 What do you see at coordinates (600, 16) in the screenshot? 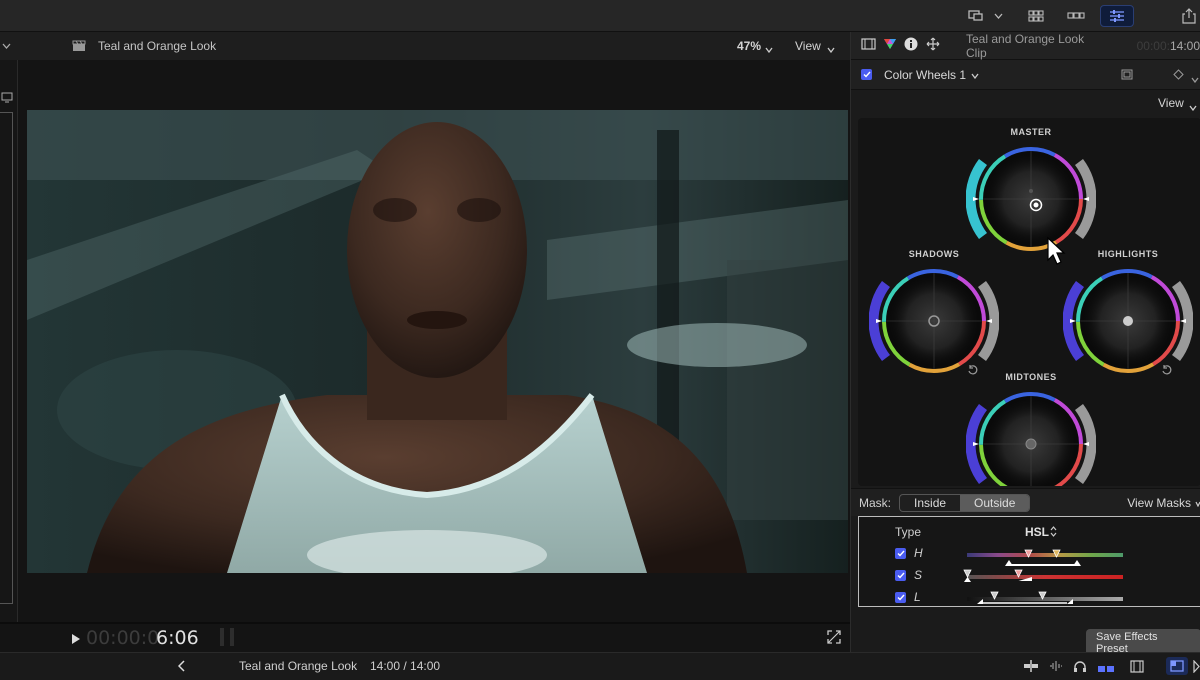
I see `top-toolbar` at bounding box center [600, 16].